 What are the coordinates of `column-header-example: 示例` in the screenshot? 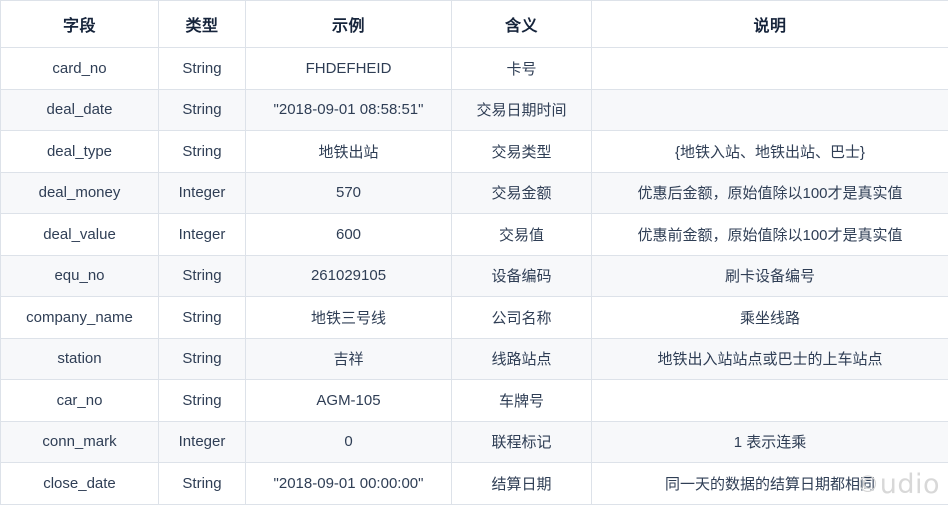 It's located at (348, 24).